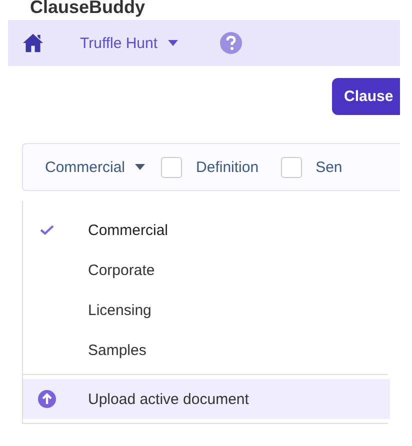  What do you see at coordinates (47, 399) in the screenshot?
I see `upload-icon` at bounding box center [47, 399].